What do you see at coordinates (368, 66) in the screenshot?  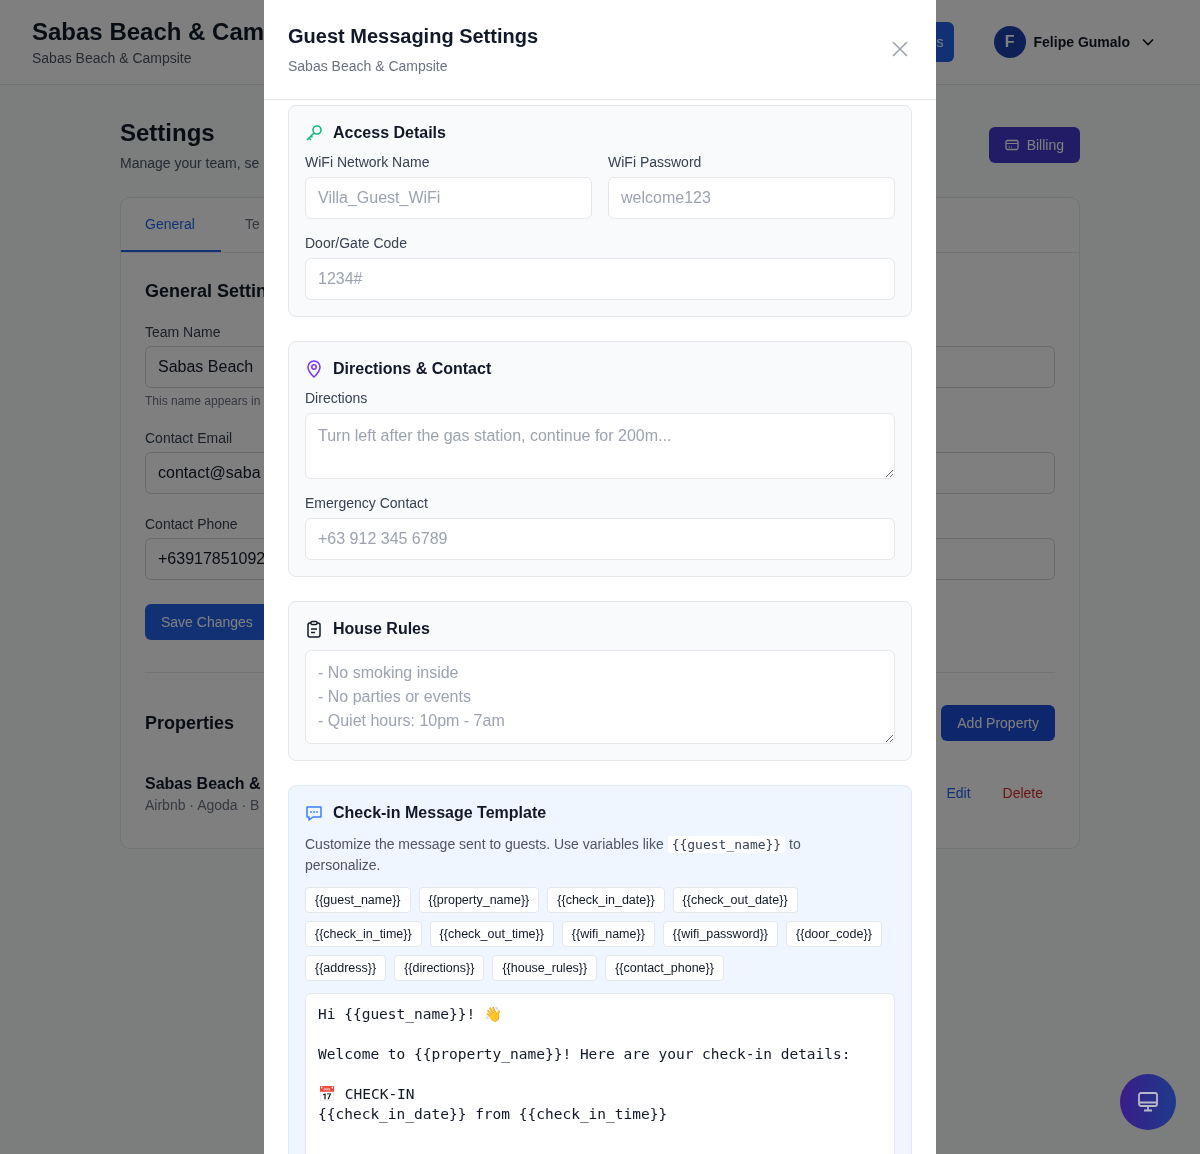 I see `modal-subtitle: Sabas Beach & Campsite` at bounding box center [368, 66].